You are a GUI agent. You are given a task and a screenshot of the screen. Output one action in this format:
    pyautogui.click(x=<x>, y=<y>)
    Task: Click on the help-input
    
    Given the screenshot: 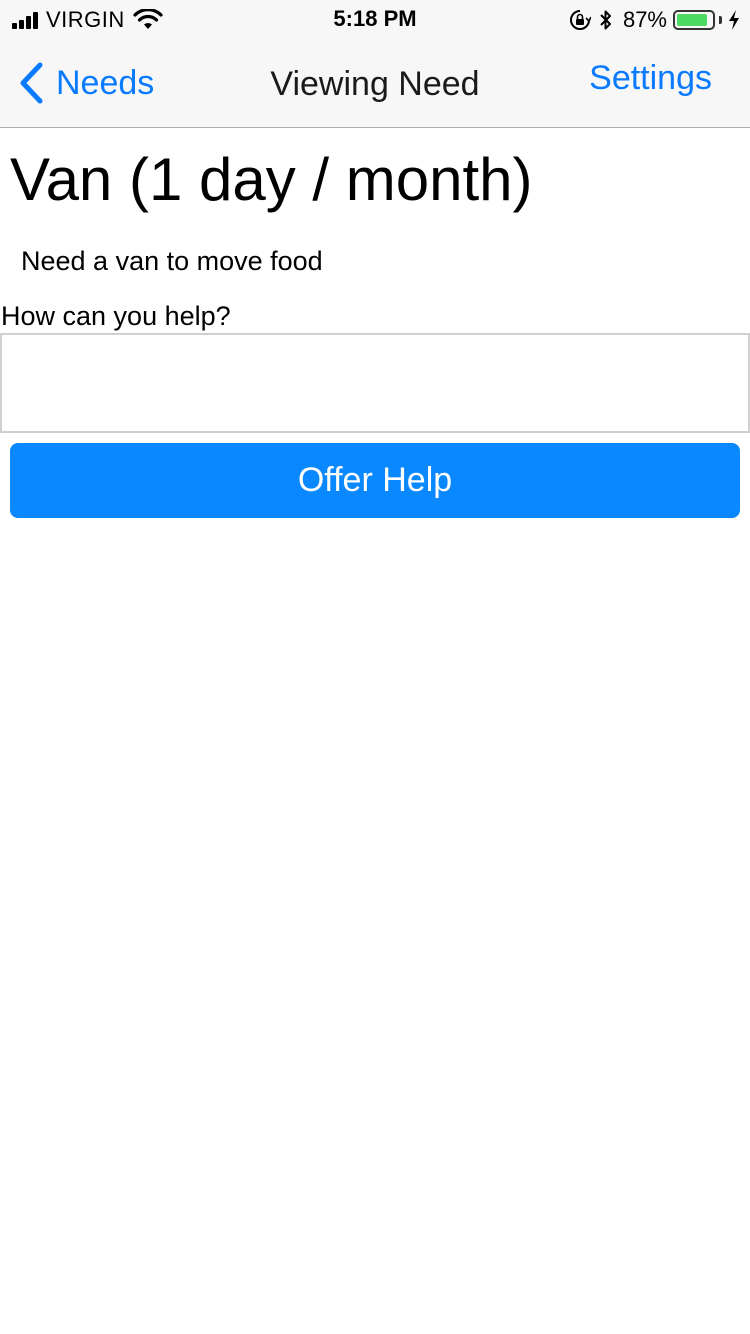 What is the action you would take?
    pyautogui.click(x=375, y=383)
    